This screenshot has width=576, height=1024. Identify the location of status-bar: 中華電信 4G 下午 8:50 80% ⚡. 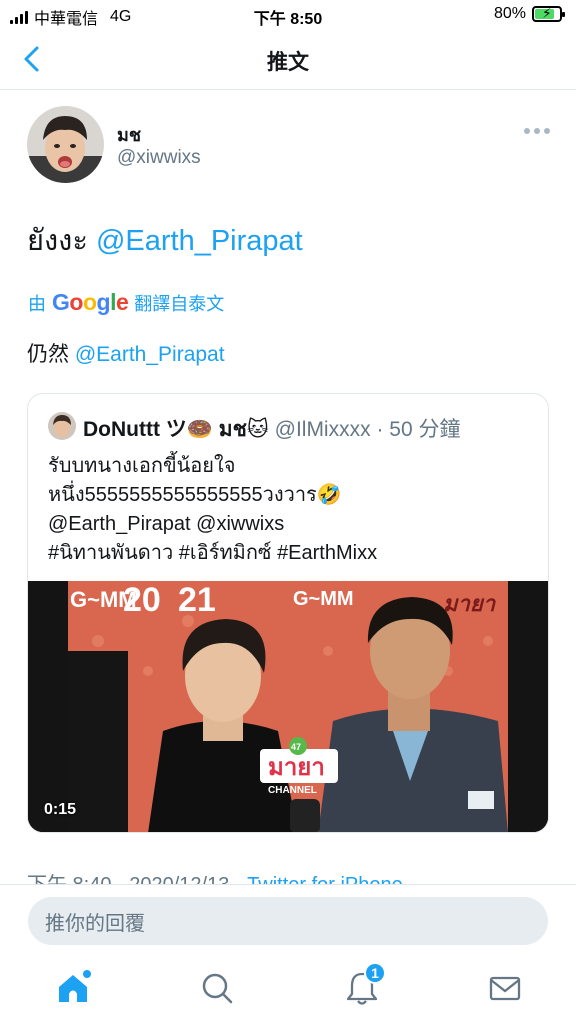
(288, 15).